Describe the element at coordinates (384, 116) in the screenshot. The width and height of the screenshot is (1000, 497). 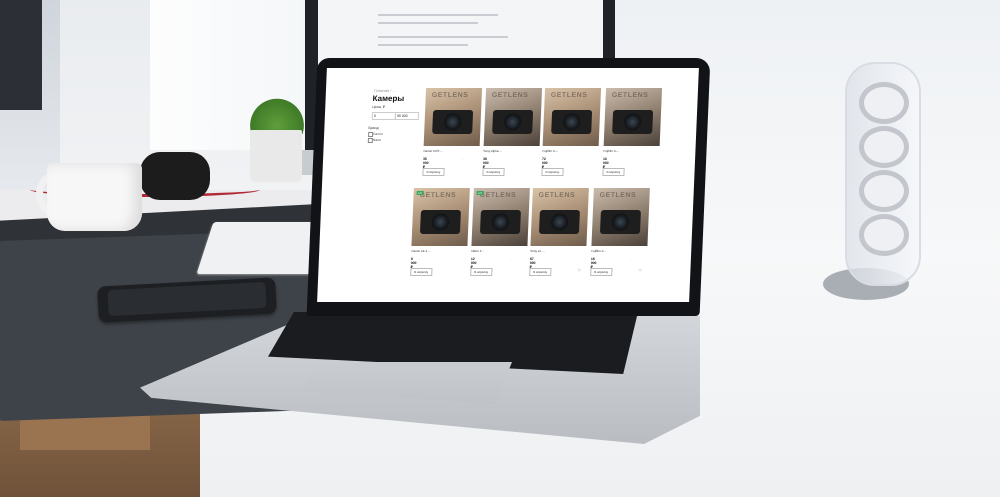
I see `price-from-input: 0` at that location.